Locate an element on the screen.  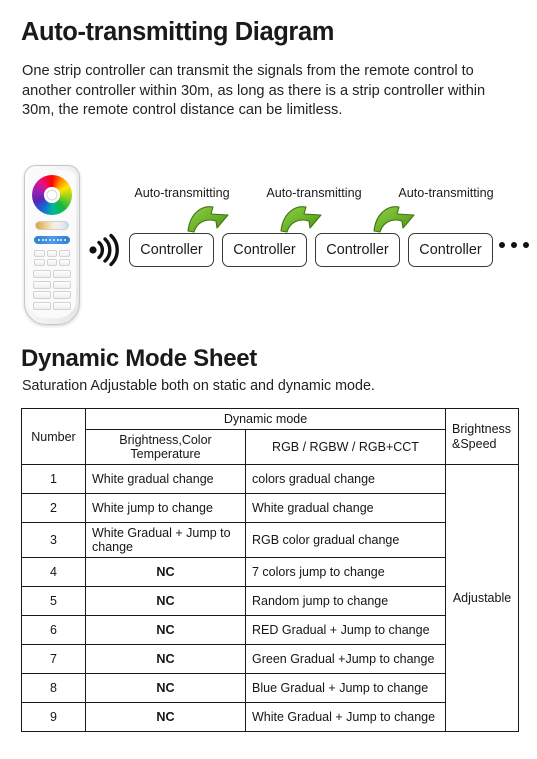
cell-number: 5 is located at coordinates (53, 601).